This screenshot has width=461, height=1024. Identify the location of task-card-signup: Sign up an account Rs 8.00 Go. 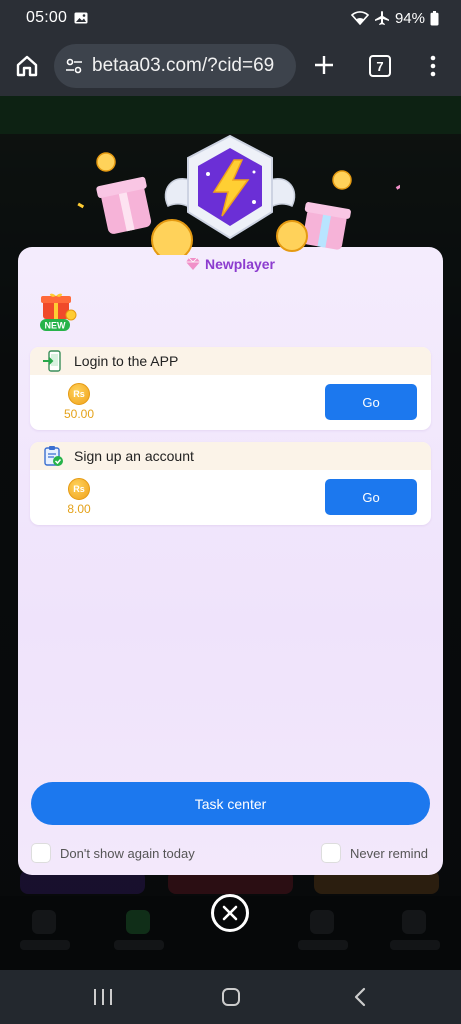
(230, 483).